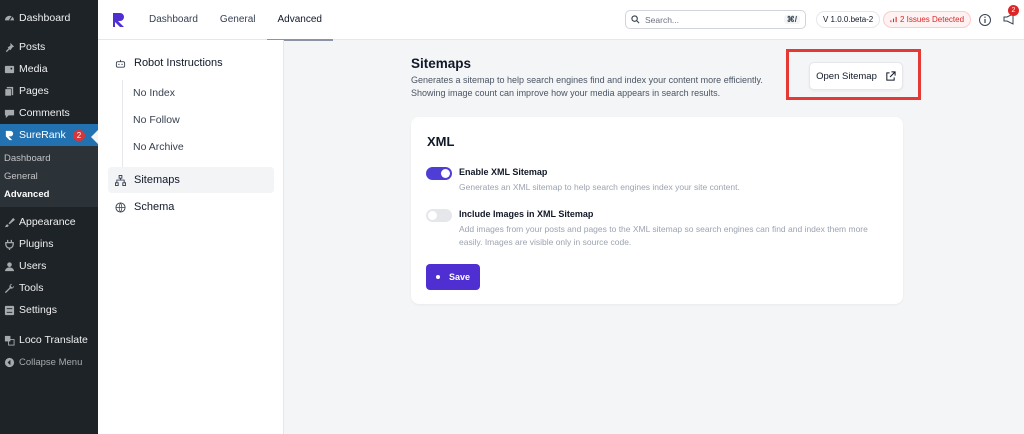 The width and height of the screenshot is (1024, 434). I want to click on wp-collapse-menu: Collapse Menu, so click(49, 362).